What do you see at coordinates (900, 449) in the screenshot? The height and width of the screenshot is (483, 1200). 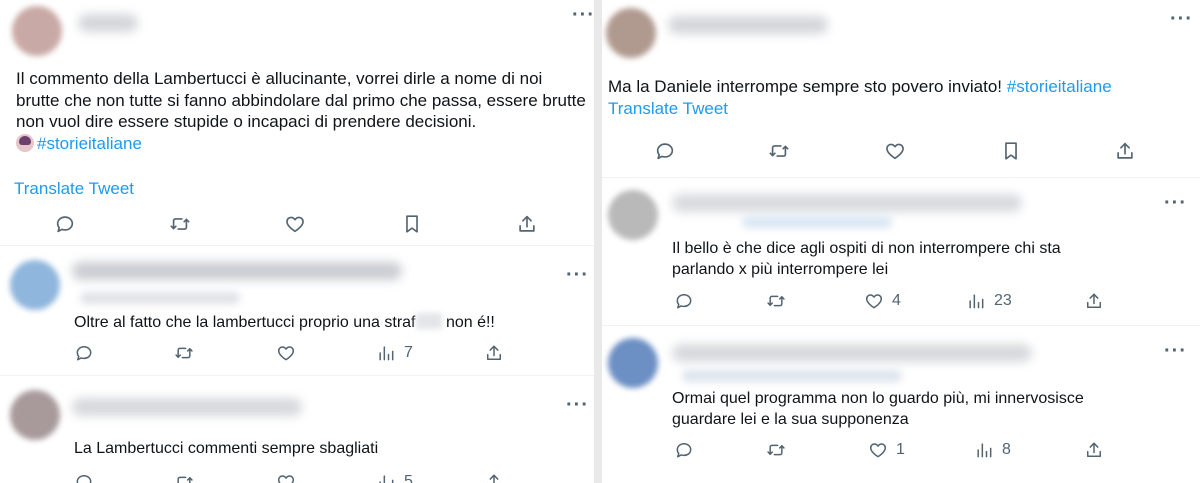 I see `like-count: 1` at bounding box center [900, 449].